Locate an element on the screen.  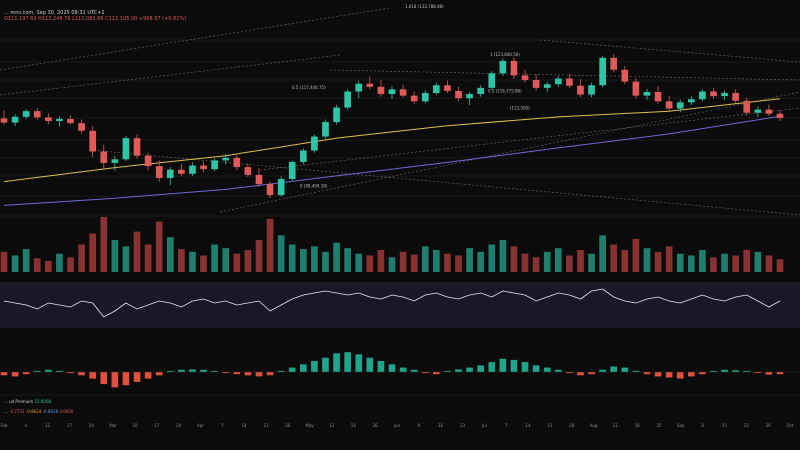
x-tick-label: 12 is located at coordinates (332, 425).